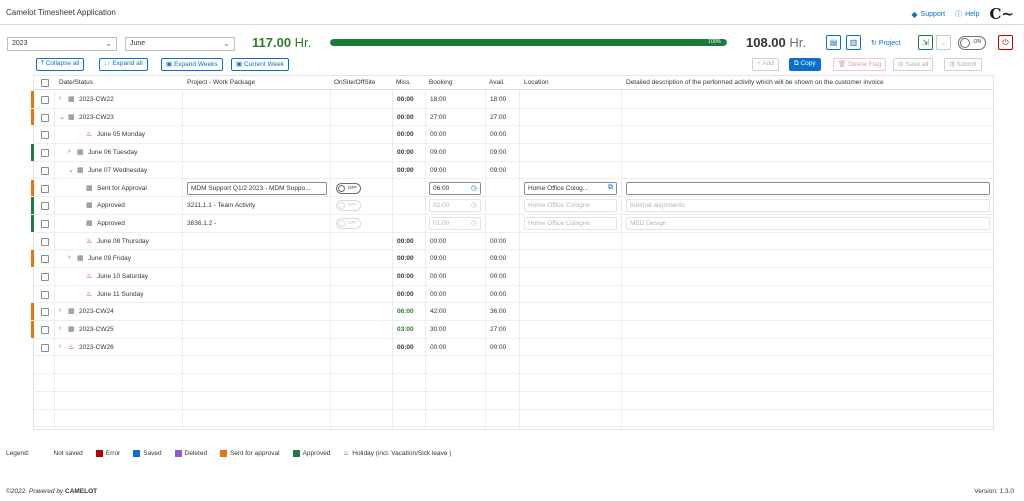 The image size is (1024, 501). Describe the element at coordinates (513, 277) in the screenshot. I see `table-row: ♨ June 10 Saturday 00:00 00:00 00:00` at that location.